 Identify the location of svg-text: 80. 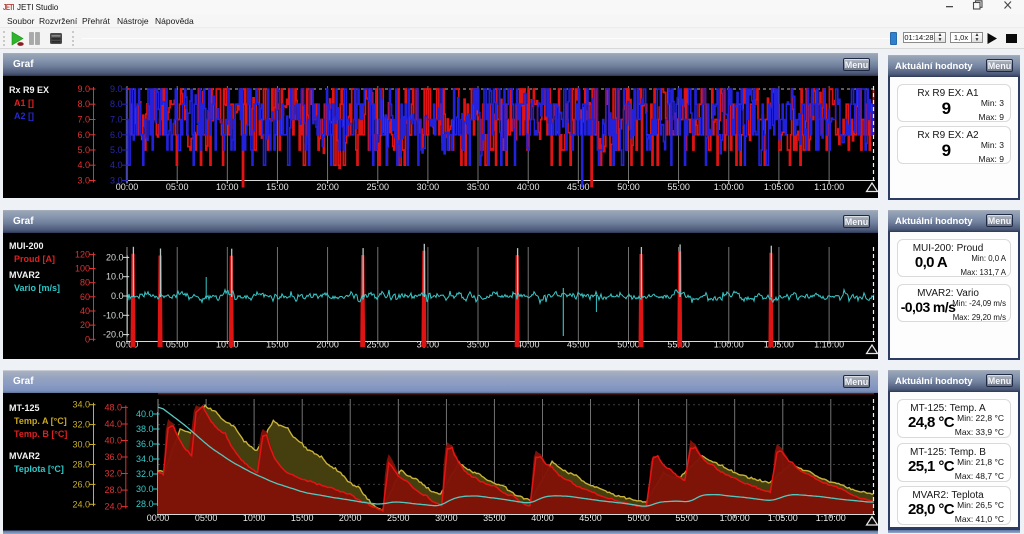
(85, 283).